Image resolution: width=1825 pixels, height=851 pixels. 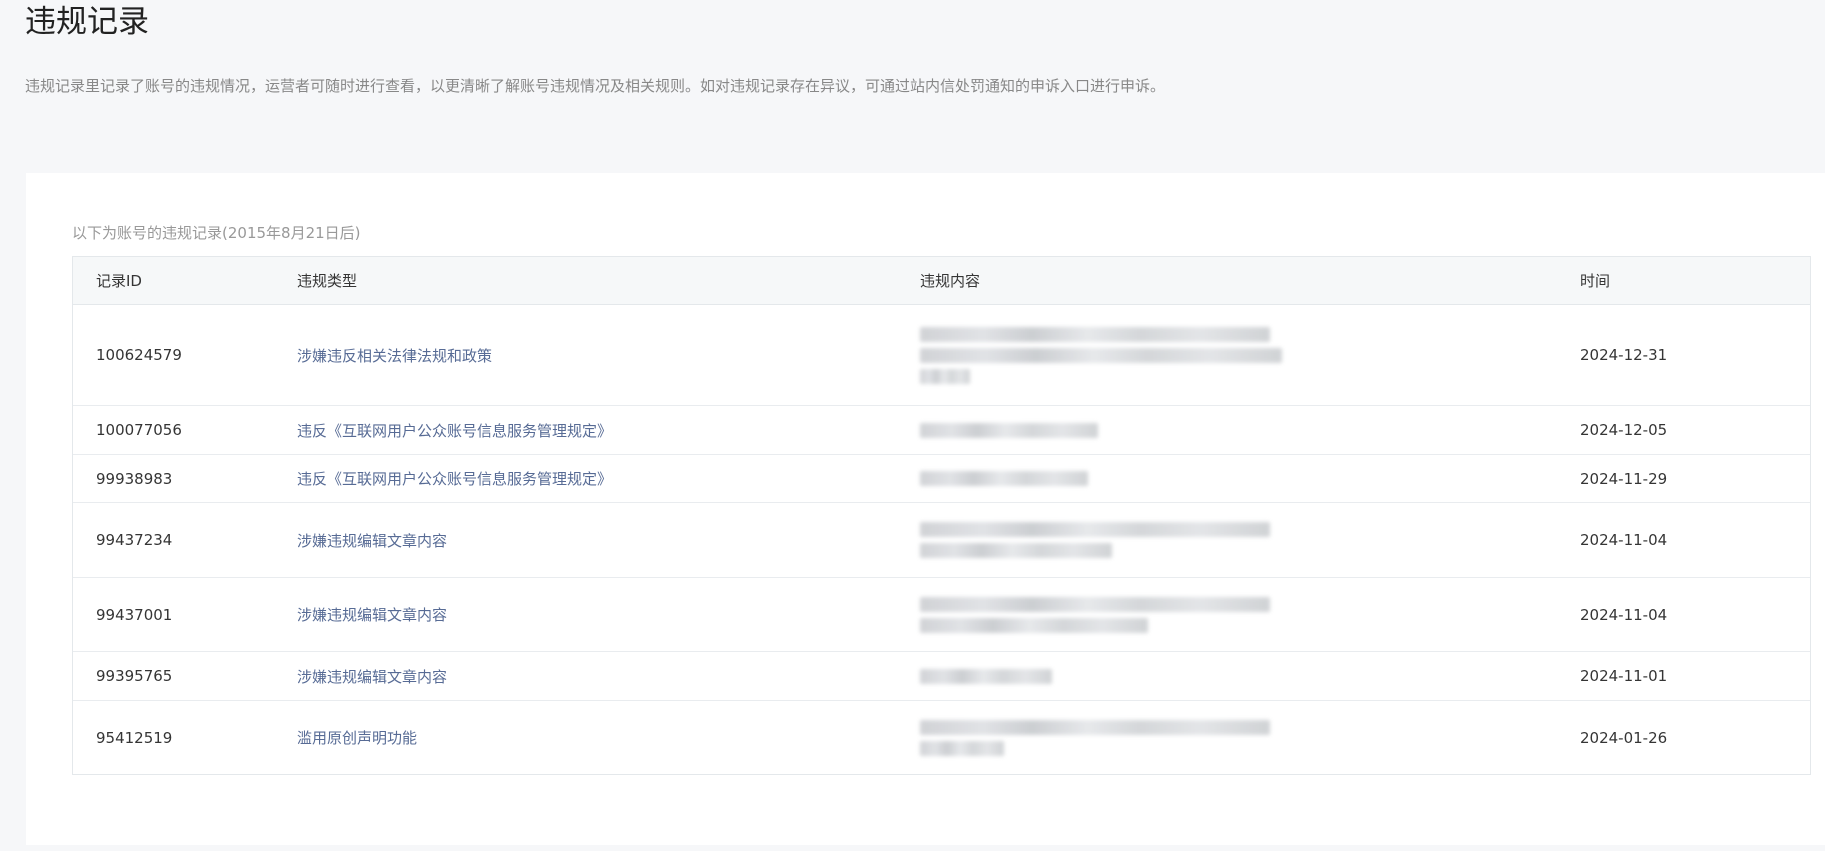 What do you see at coordinates (395, 355) in the screenshot?
I see `violation-type: 涉嫌违反相关法律法规和政策` at bounding box center [395, 355].